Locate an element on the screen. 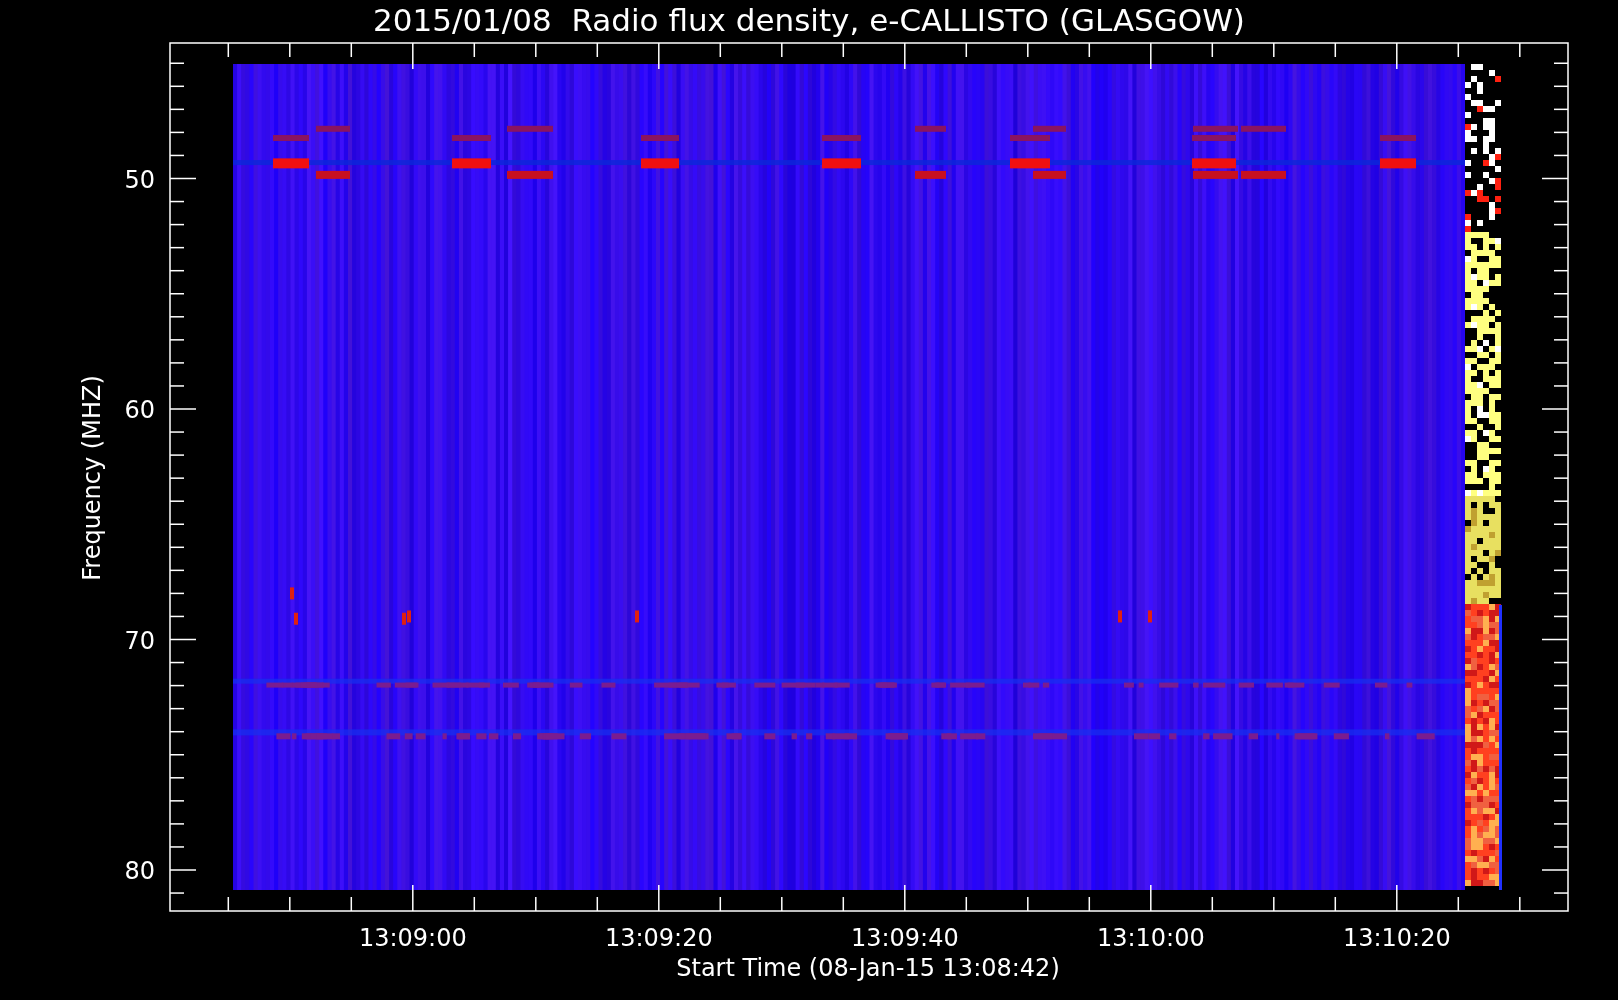 The width and height of the screenshot is (1618, 1000). axis-label: Start Time (08-Jan-15 13:08:42) is located at coordinates (868, 968).